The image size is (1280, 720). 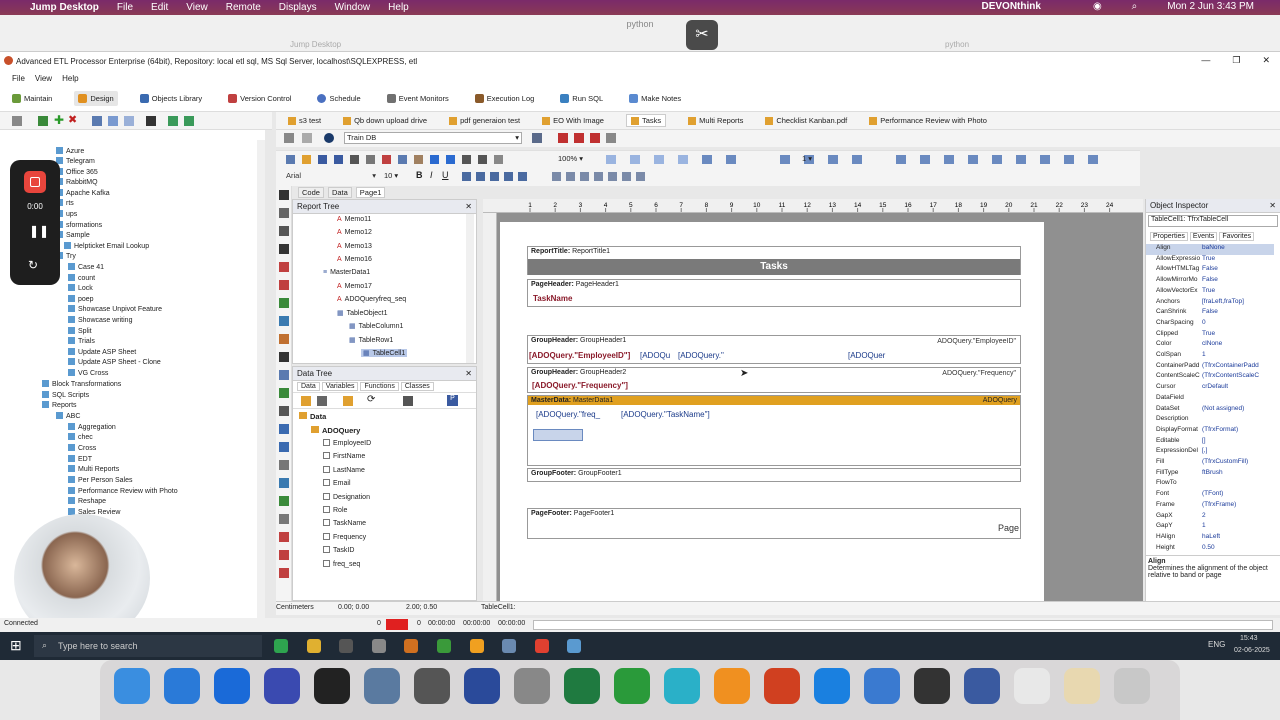 What do you see at coordinates (298, 7) in the screenshot?
I see `menu-displays: Displays` at bounding box center [298, 7].